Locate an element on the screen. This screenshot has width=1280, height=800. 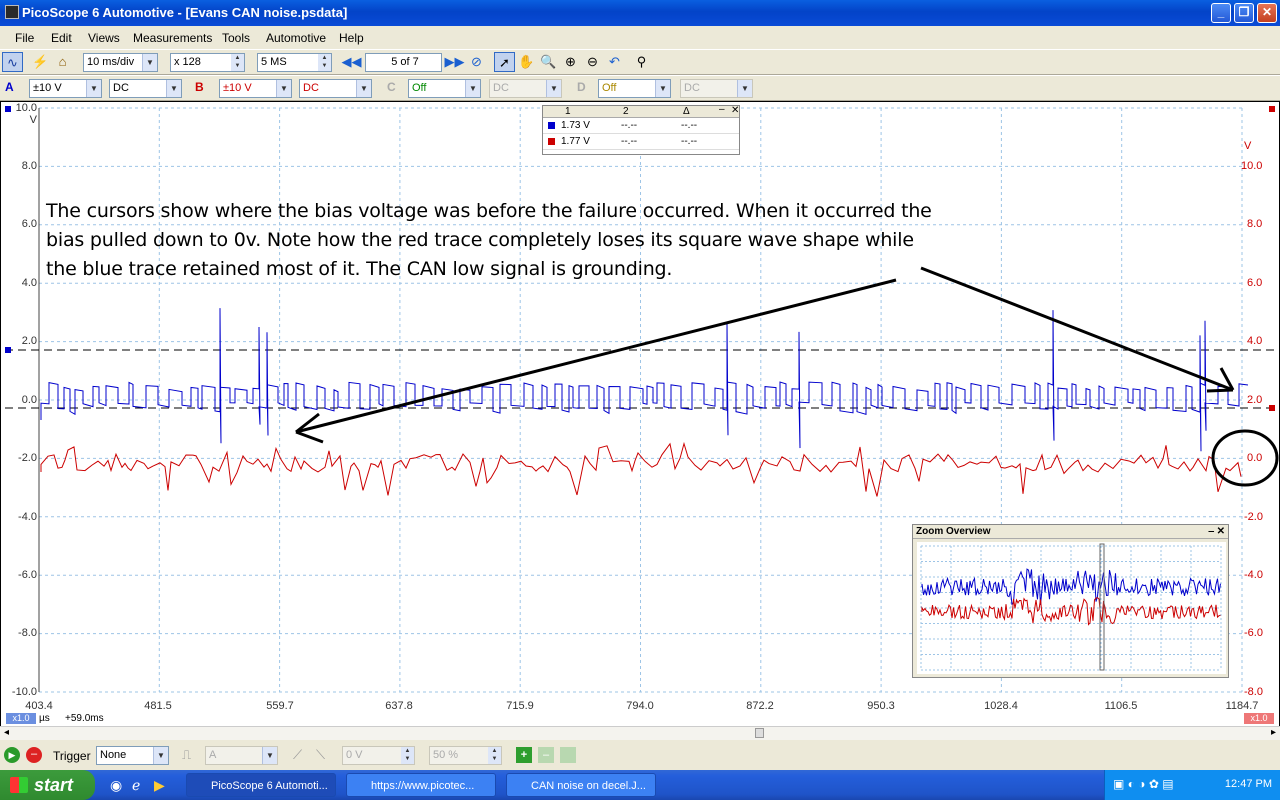
menu-edit: Edit is located at coordinates (61, 38).